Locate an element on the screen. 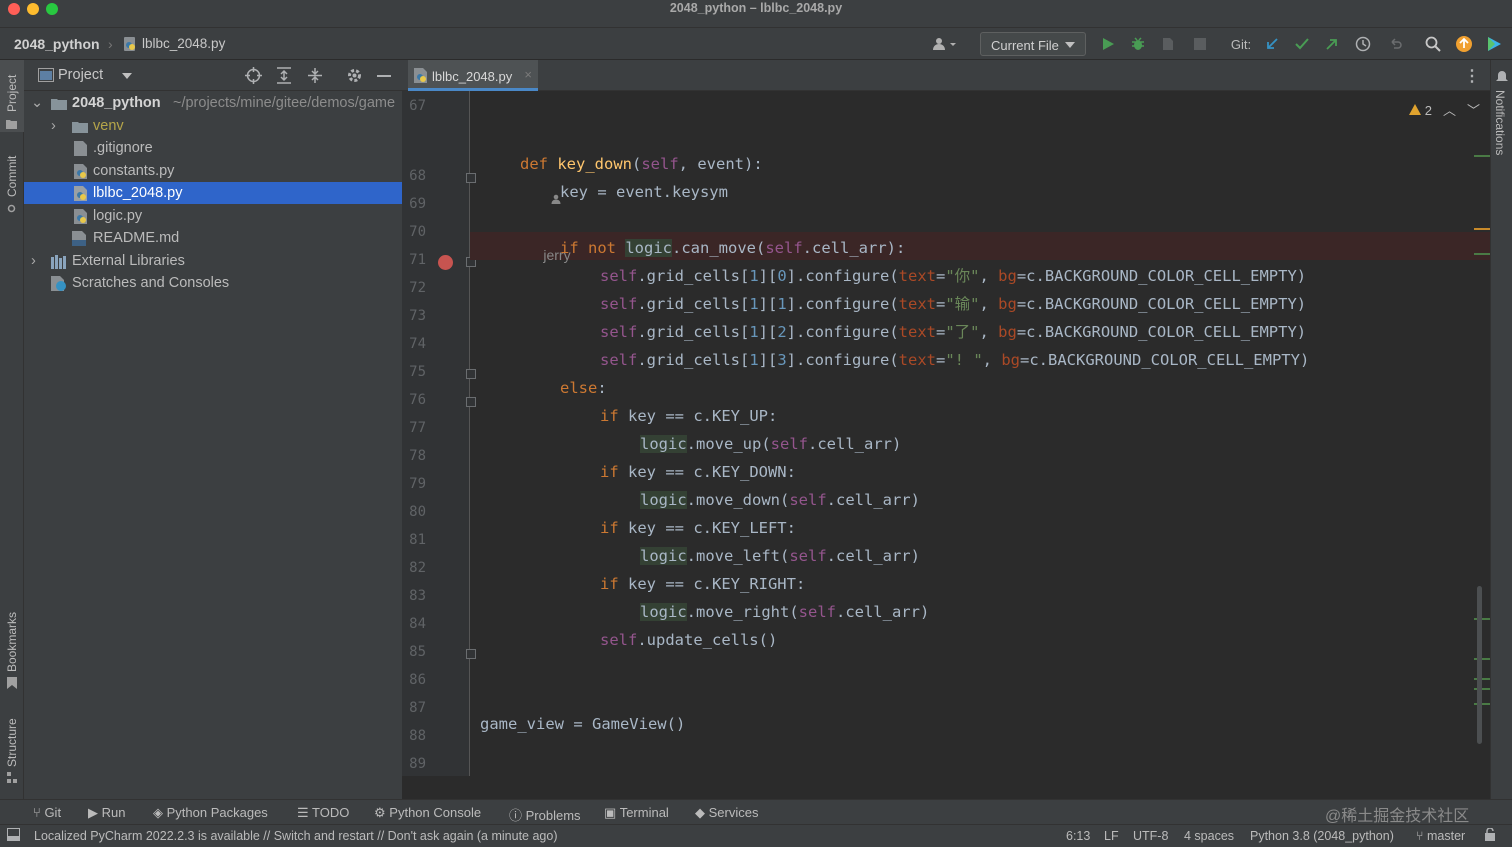 The width and height of the screenshot is (1512, 847). file-encoding: UTF-8 is located at coordinates (1150, 836).